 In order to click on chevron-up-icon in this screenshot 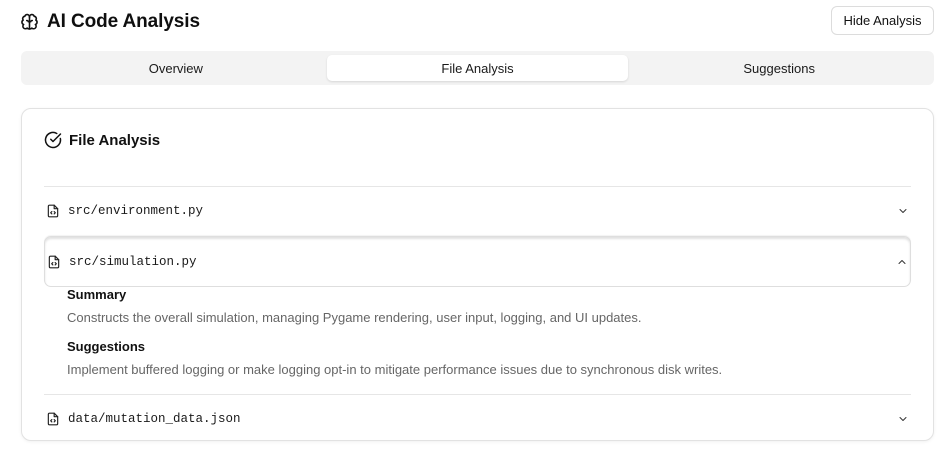, I will do `click(902, 262)`.